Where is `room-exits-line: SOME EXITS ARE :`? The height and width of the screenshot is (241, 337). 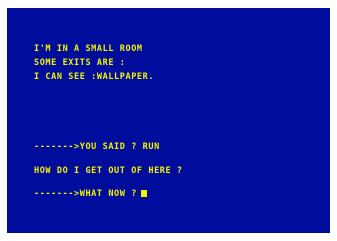 room-exits-line: SOME EXITS ARE : is located at coordinates (80, 63).